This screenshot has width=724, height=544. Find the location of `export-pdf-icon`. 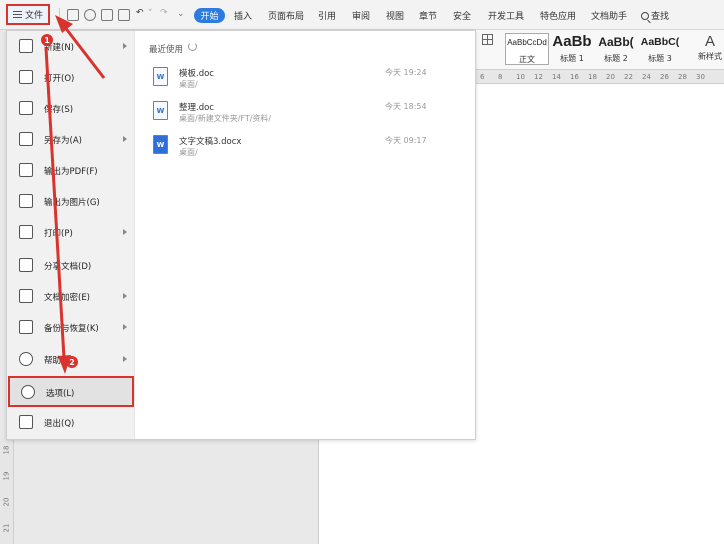

export-pdf-icon is located at coordinates (26, 170).